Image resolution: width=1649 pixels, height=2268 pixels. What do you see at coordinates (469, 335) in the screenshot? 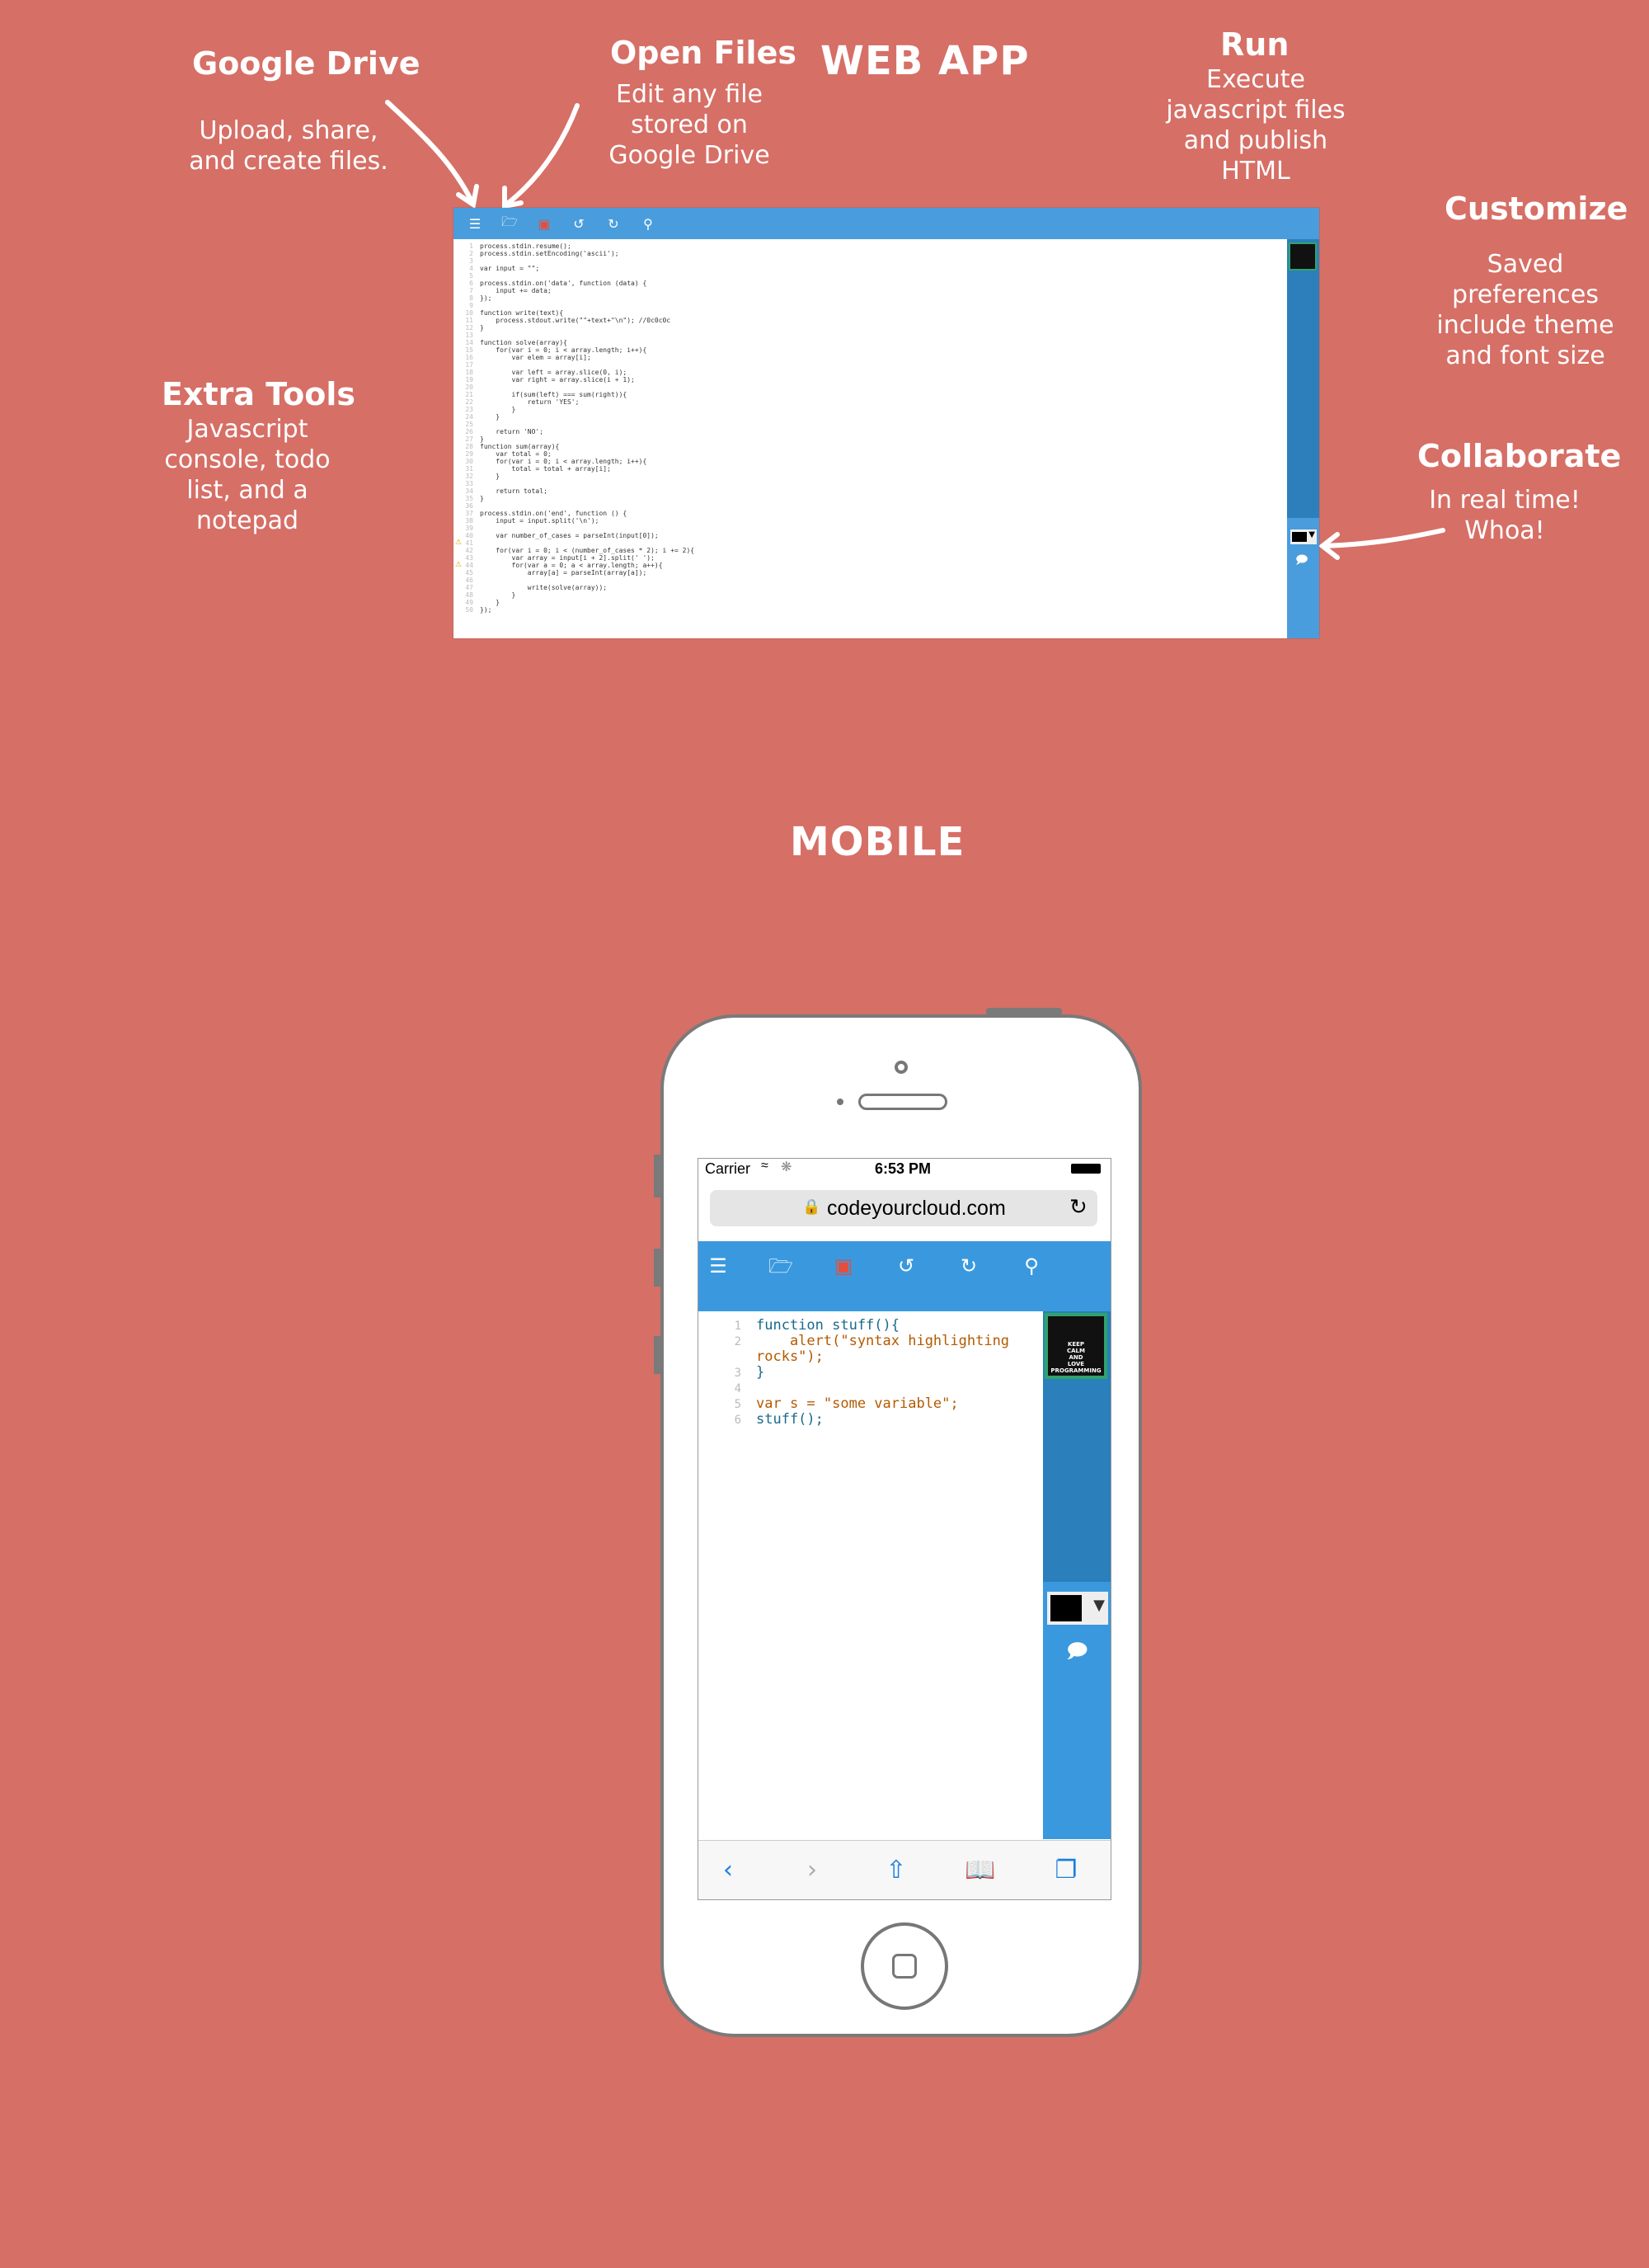
I see `line-number: 13` at bounding box center [469, 335].